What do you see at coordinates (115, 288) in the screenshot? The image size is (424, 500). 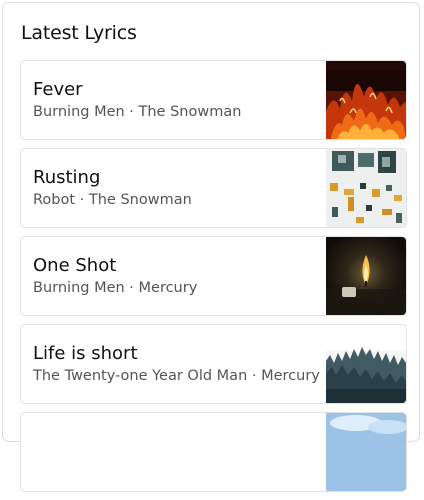 I see `lyric-artist-album: Burning Men · Mercury` at bounding box center [115, 288].